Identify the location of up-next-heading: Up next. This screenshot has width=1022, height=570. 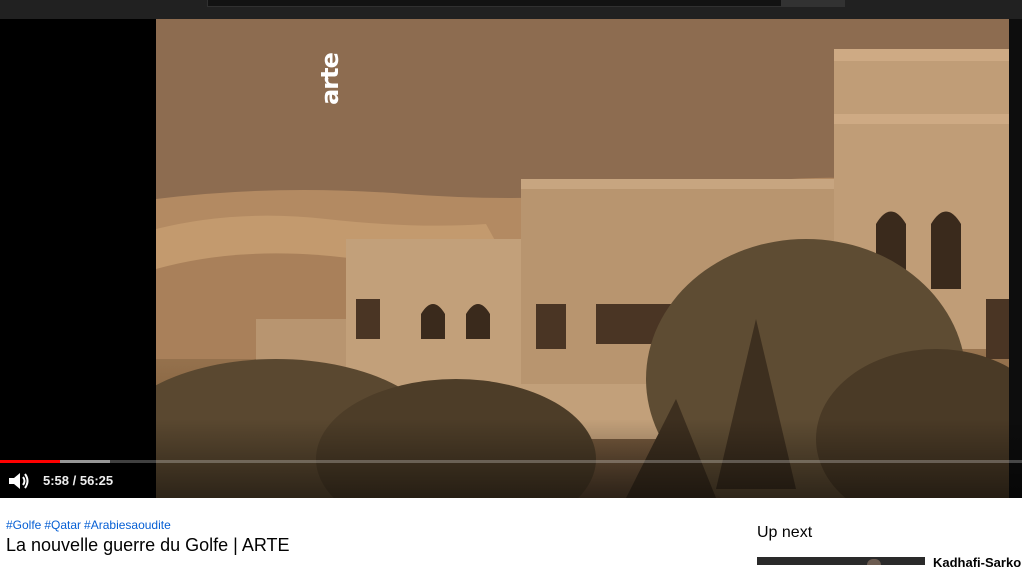
(785, 532).